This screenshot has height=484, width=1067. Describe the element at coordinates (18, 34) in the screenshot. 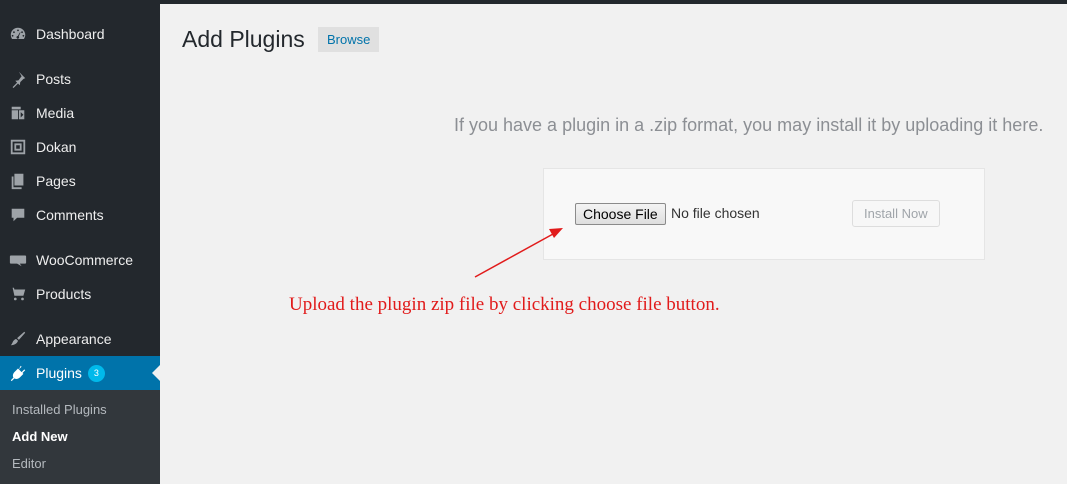

I see `dashboard-icon` at that location.